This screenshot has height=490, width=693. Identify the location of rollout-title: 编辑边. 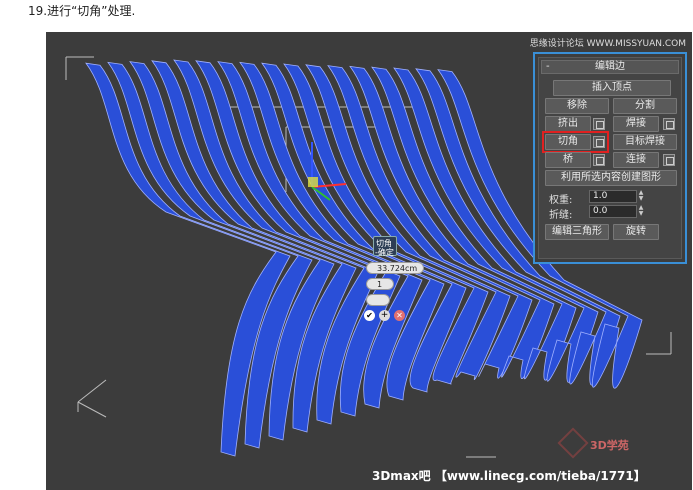
(610, 66).